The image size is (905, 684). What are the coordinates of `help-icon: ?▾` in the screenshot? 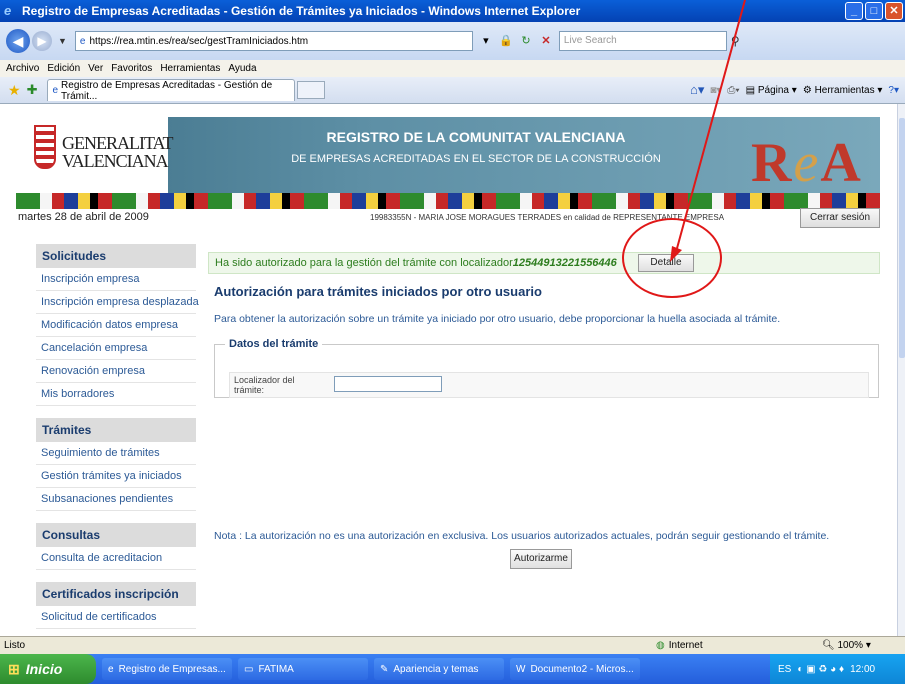 It's located at (893, 90).